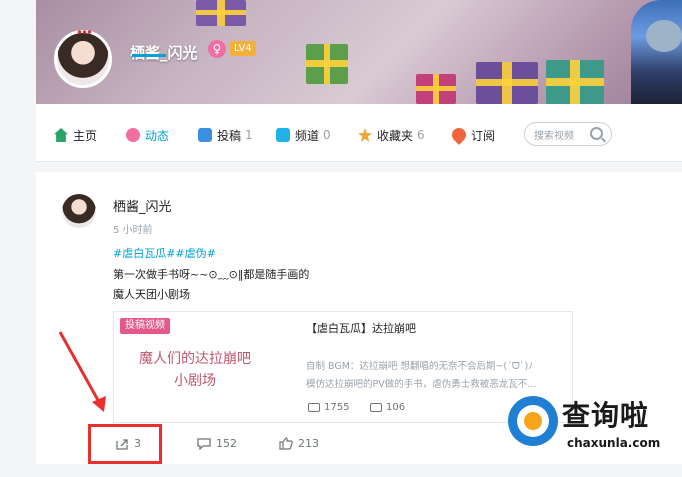  Describe the element at coordinates (533, 421) in the screenshot. I see `watermark-logo` at that location.